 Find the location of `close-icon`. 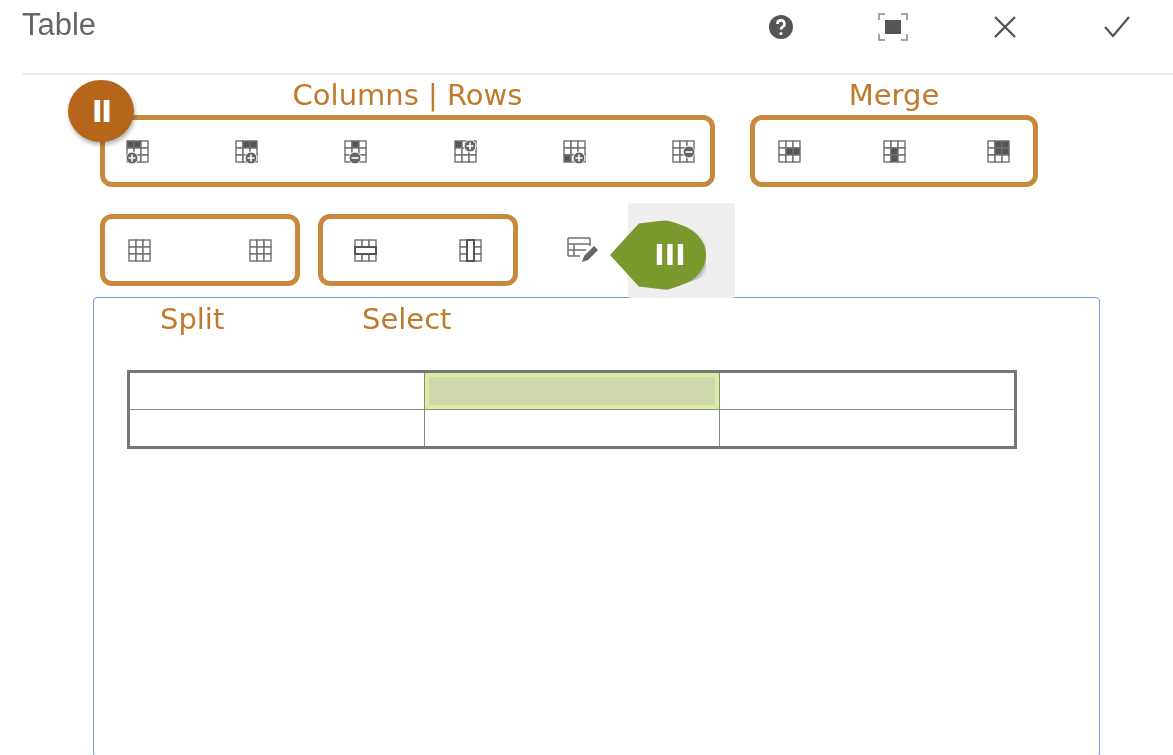

close-icon is located at coordinates (1005, 27).